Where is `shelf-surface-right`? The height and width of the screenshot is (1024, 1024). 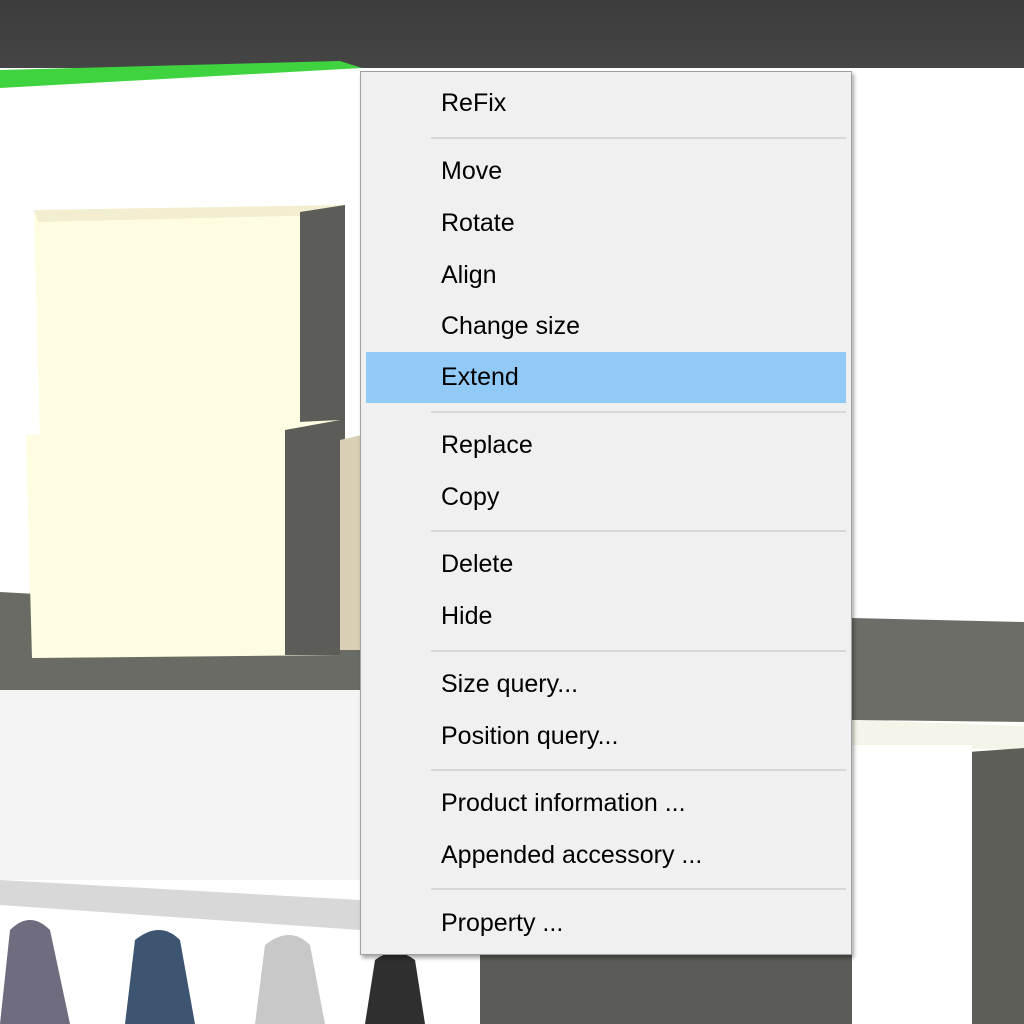 shelf-surface-right is located at coordinates (938, 670).